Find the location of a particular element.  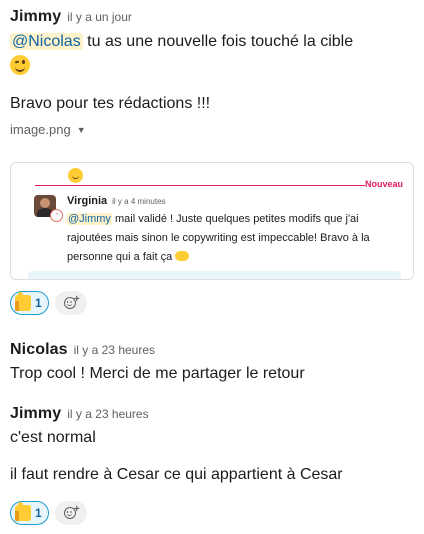

mention-jimmy: @Jimmy is located at coordinates (89, 219).